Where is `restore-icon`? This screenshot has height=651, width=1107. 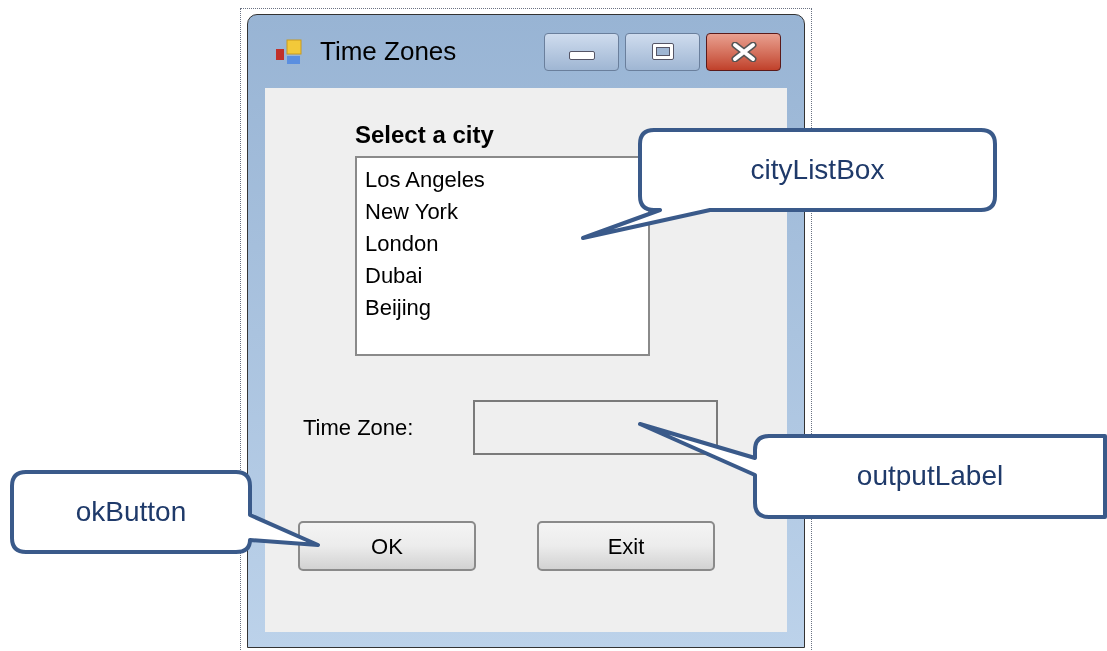
restore-icon is located at coordinates (662, 51).